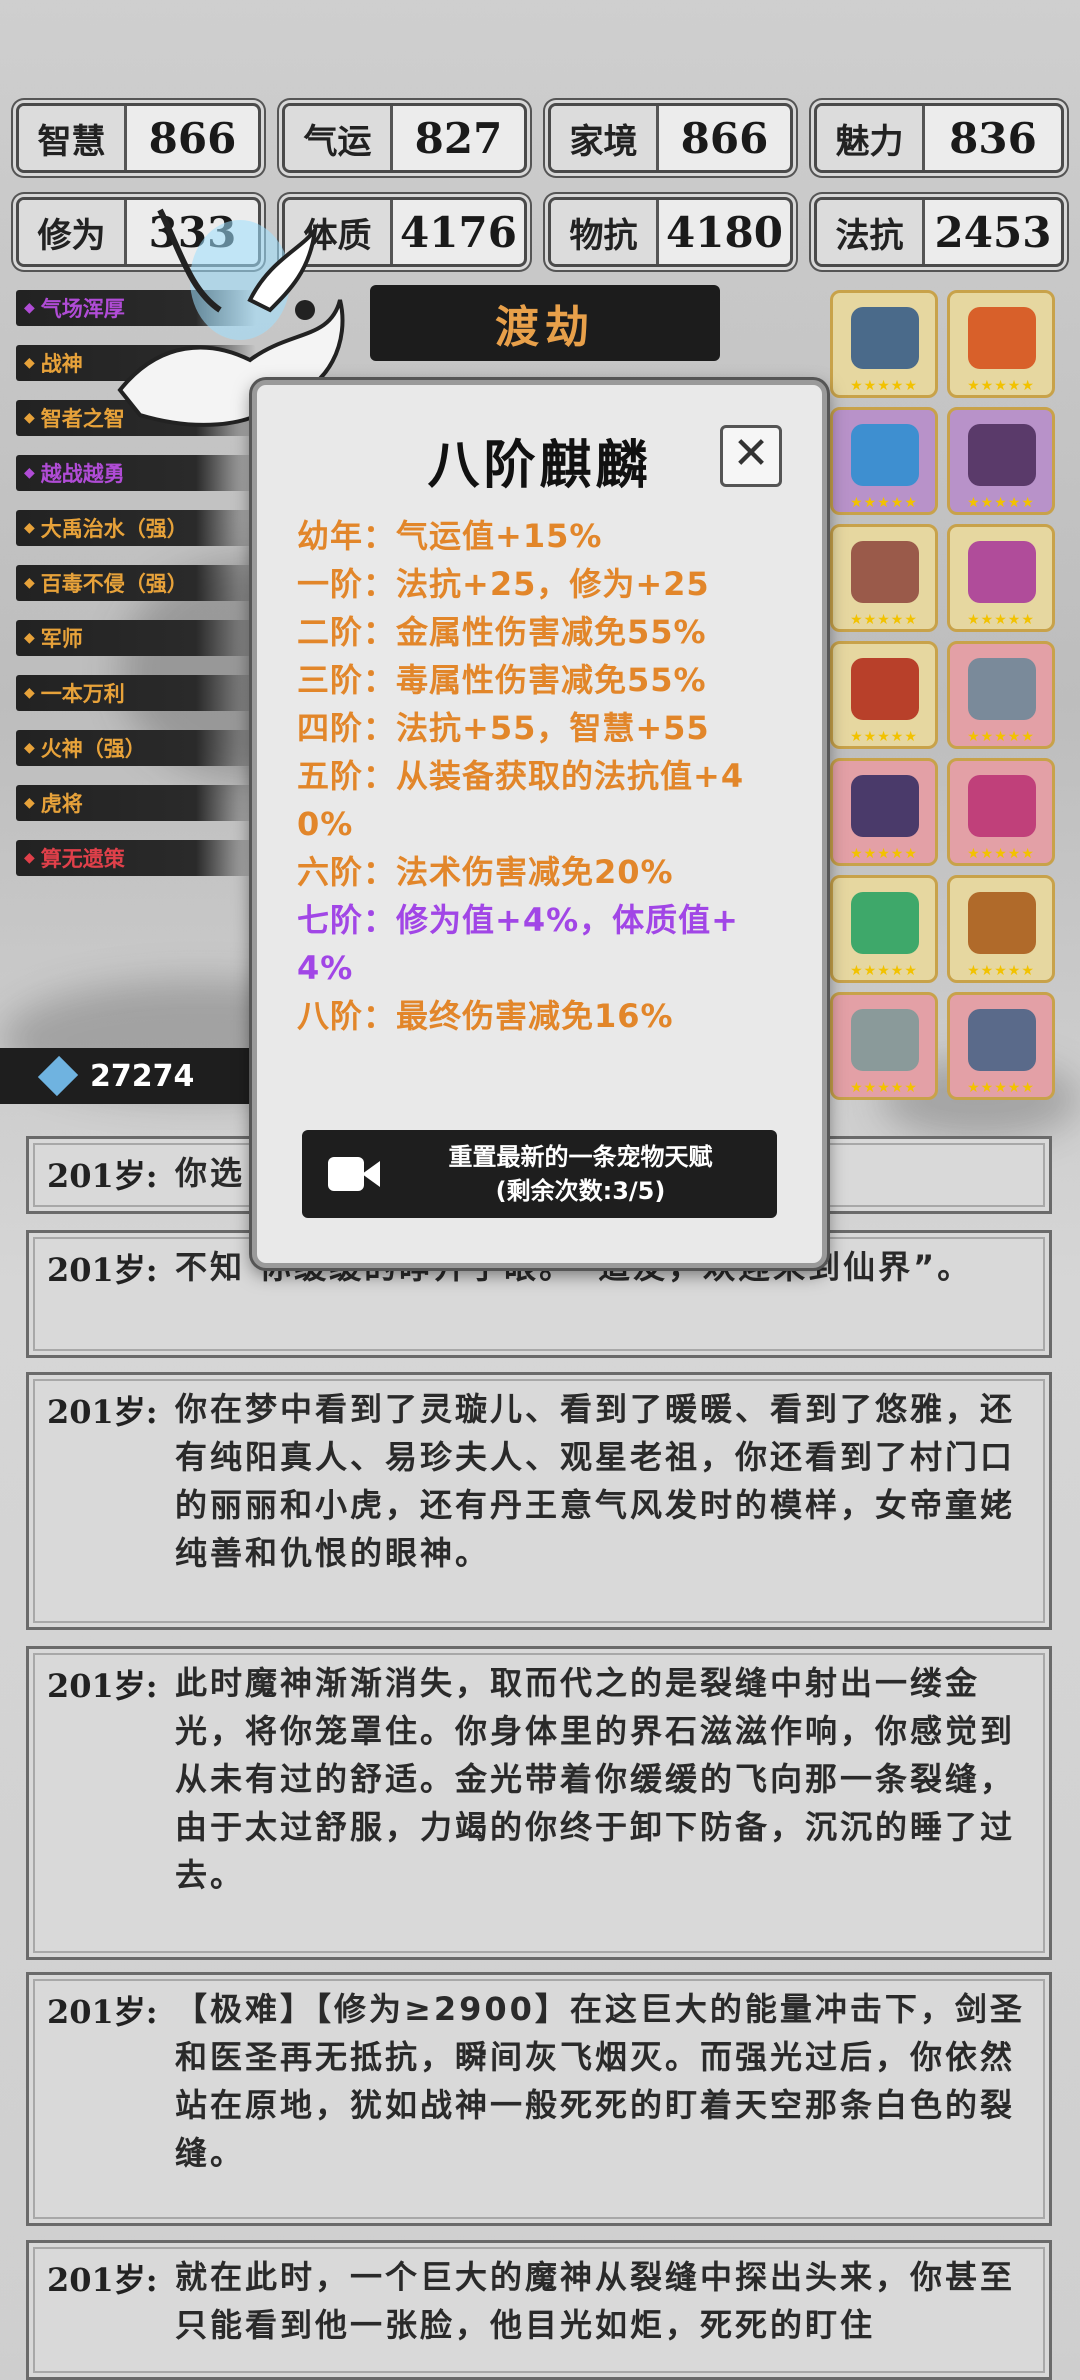 This screenshot has height=2380, width=1080. Describe the element at coordinates (450, 536) in the screenshot. I see `tier-bonus-row: 幼年：气运值+15%` at that location.